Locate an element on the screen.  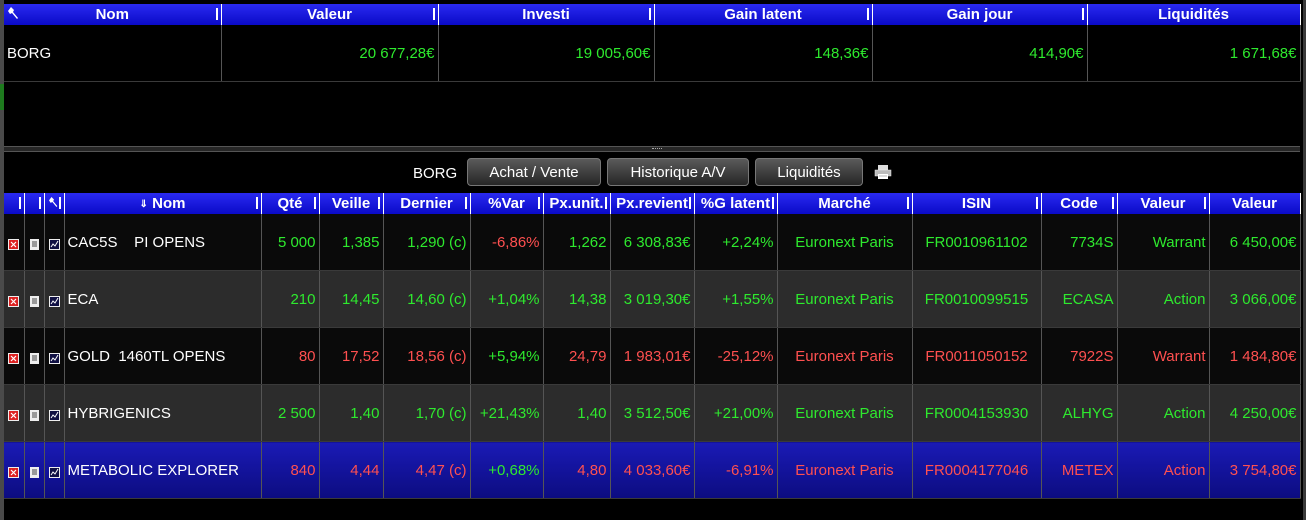
col-type: Valeur is located at coordinates (1163, 203).